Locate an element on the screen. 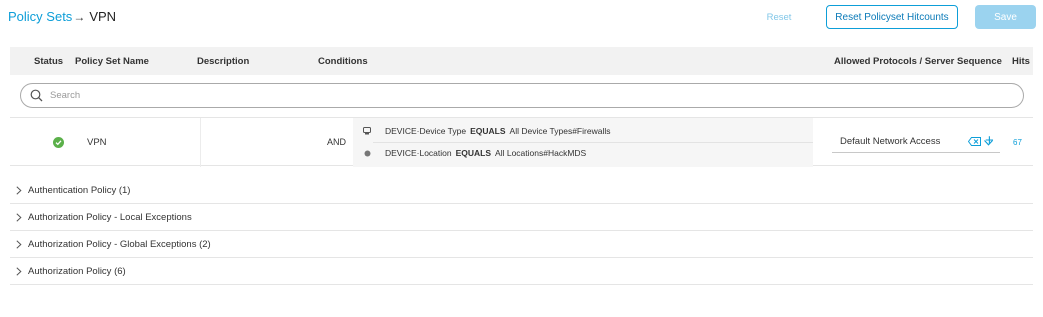  hits-count: 67 is located at coordinates (1017, 142).